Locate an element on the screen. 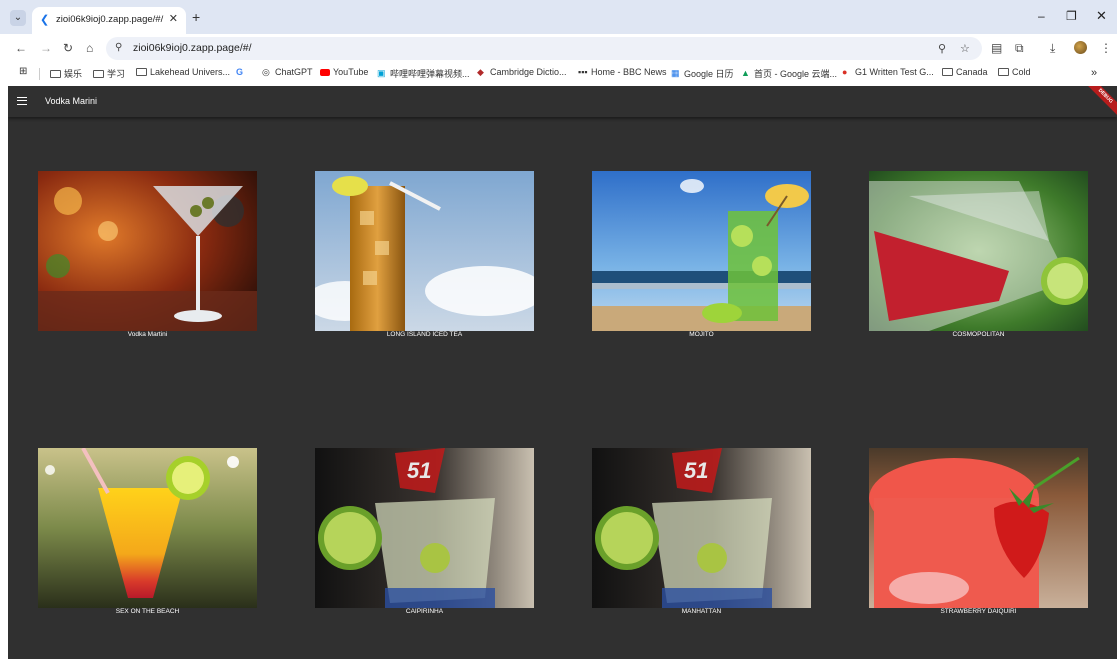 This screenshot has height=659, width=1117. download-icon: ⤓ is located at coordinates (1052, 48).